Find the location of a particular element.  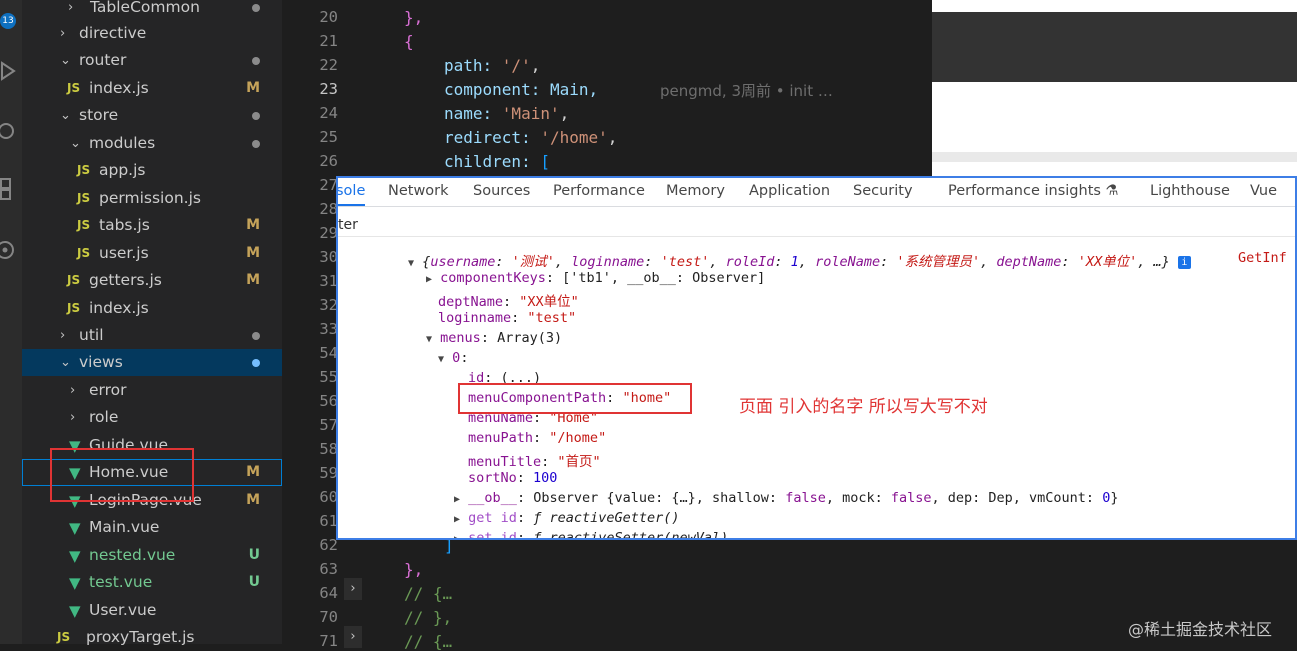

console-filter-input: ter is located at coordinates (816, 225).